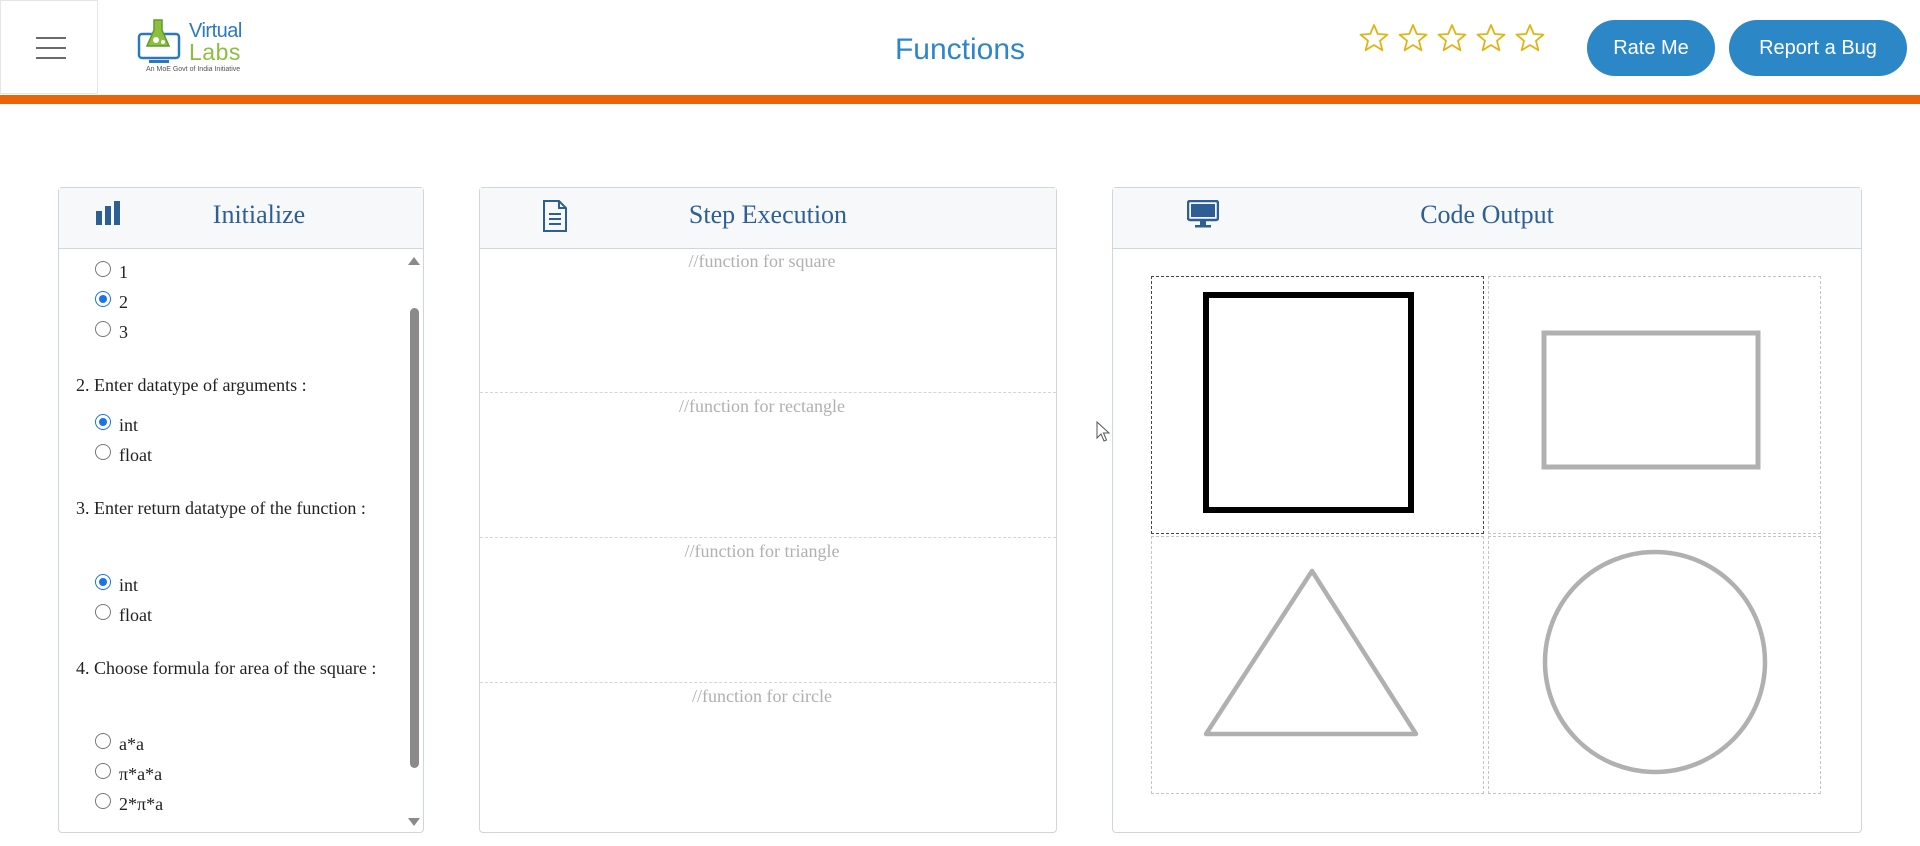  Describe the element at coordinates (1651, 48) in the screenshot. I see `rate-me-button: Rate Me` at that location.